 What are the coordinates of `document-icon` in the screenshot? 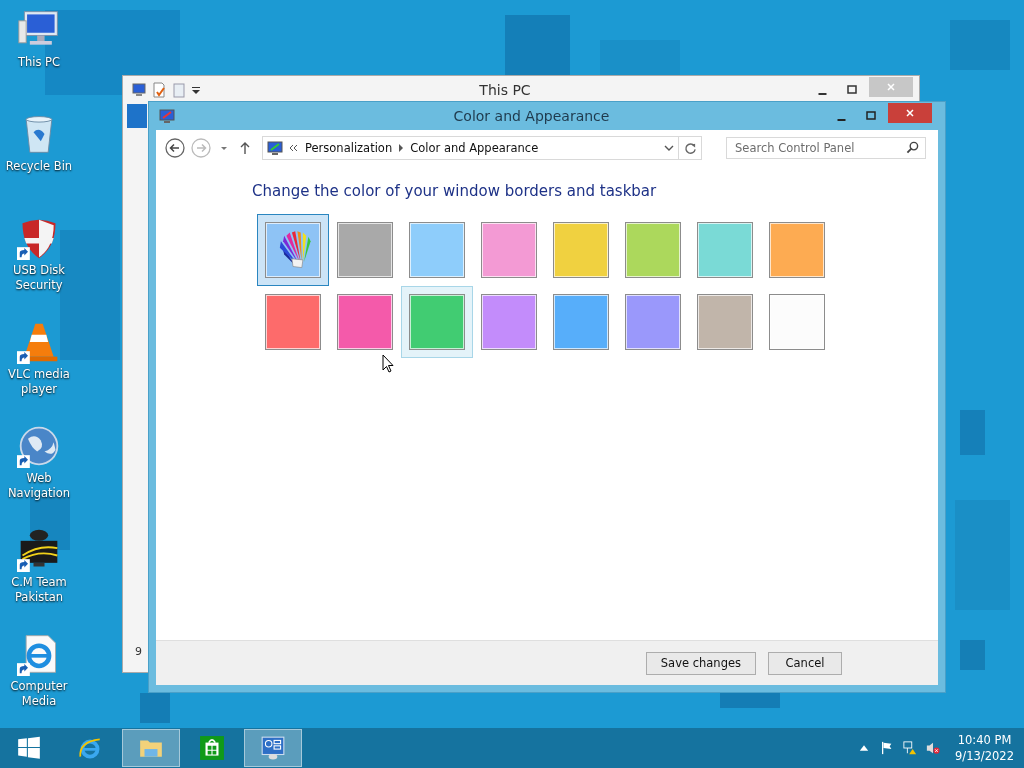 It's located at (159, 90).